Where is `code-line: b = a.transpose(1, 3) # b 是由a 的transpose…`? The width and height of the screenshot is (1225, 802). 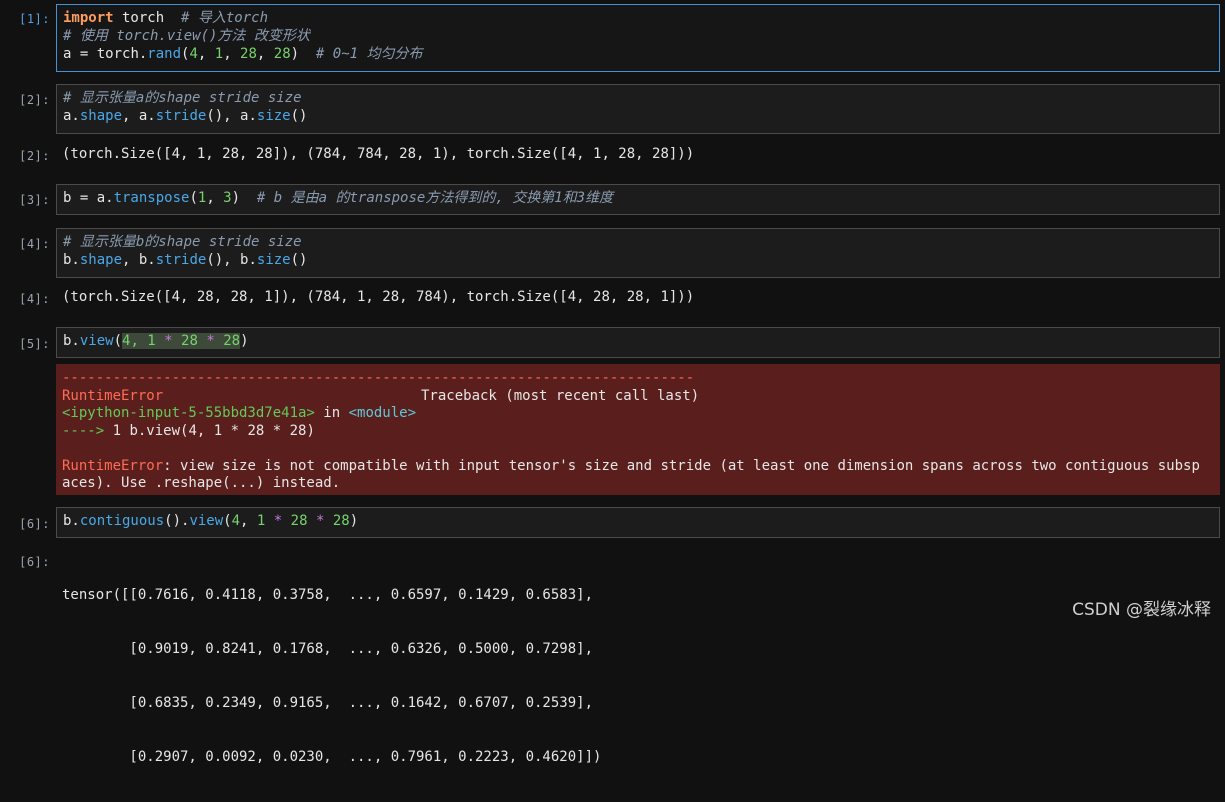 code-line: b = a.transpose(1, 3) # b 是由a 的transpose… is located at coordinates (338, 198).